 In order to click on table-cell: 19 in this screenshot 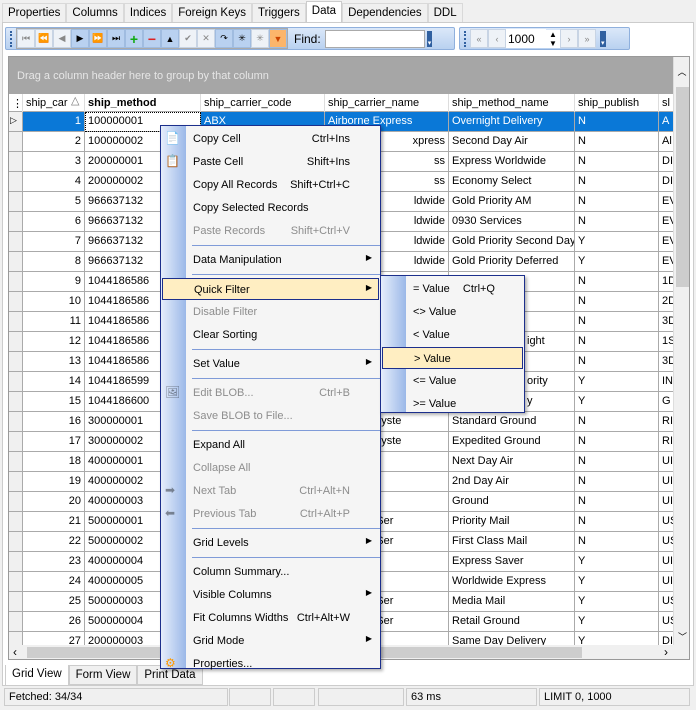, I will do `click(54, 482)`.